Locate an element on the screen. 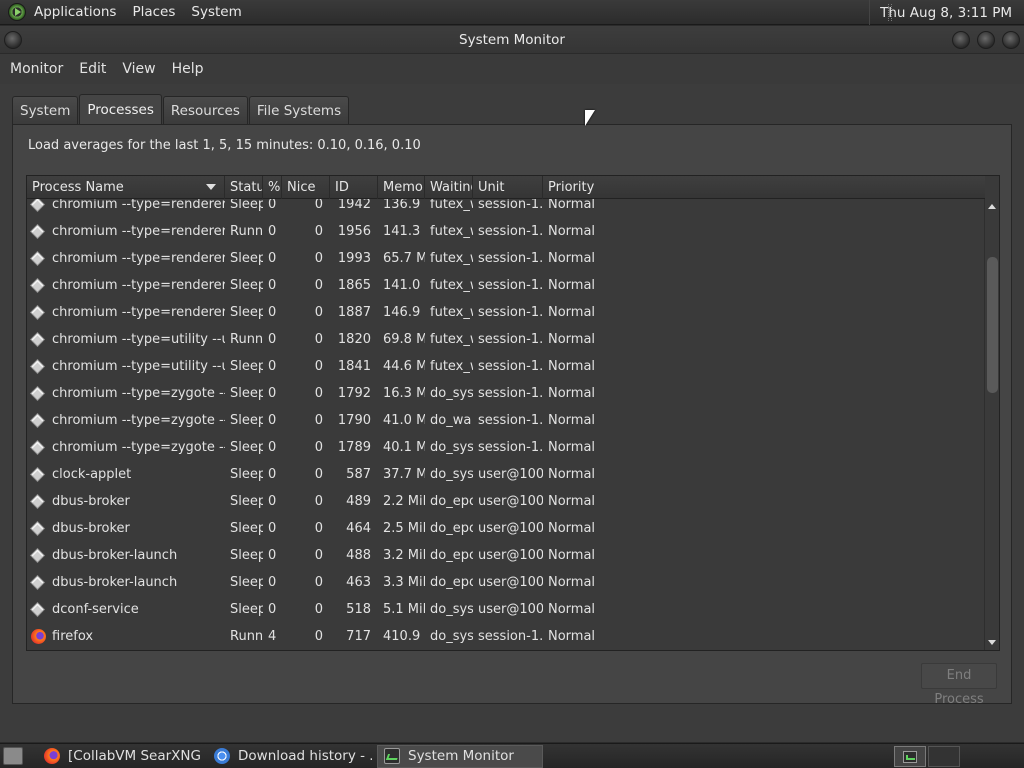 The image size is (1024, 768). tab-resources: Resources is located at coordinates (205, 110).